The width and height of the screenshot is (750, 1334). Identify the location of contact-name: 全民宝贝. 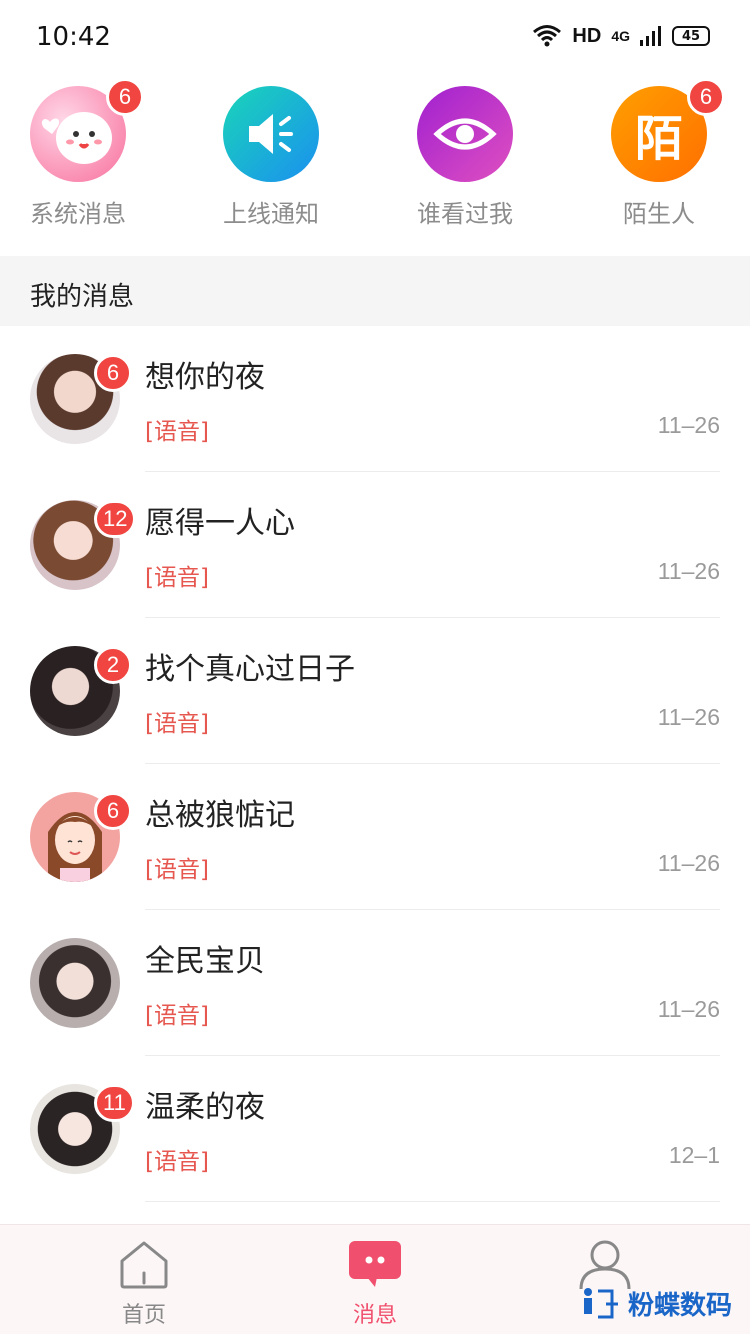
(205, 961).